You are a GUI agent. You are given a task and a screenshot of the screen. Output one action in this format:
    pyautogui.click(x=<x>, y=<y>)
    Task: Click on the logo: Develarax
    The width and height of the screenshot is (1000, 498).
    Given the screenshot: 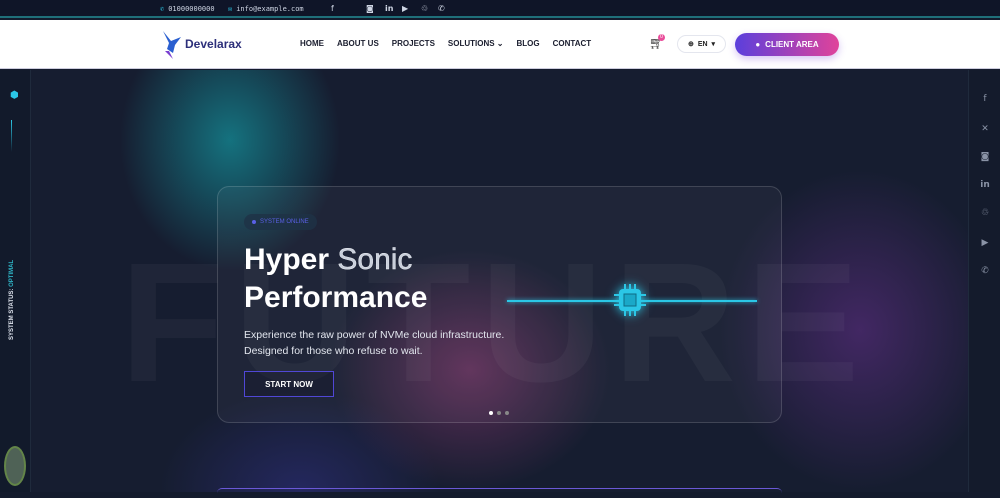 What is the action you would take?
    pyautogui.click(x=201, y=44)
    